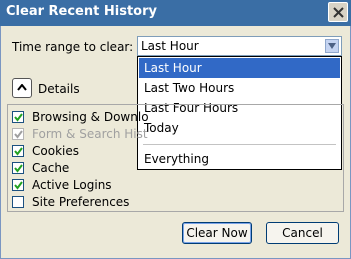 This screenshot has width=351, height=259. What do you see at coordinates (73, 47) in the screenshot?
I see `time-range-label: Time range to clear:` at bounding box center [73, 47].